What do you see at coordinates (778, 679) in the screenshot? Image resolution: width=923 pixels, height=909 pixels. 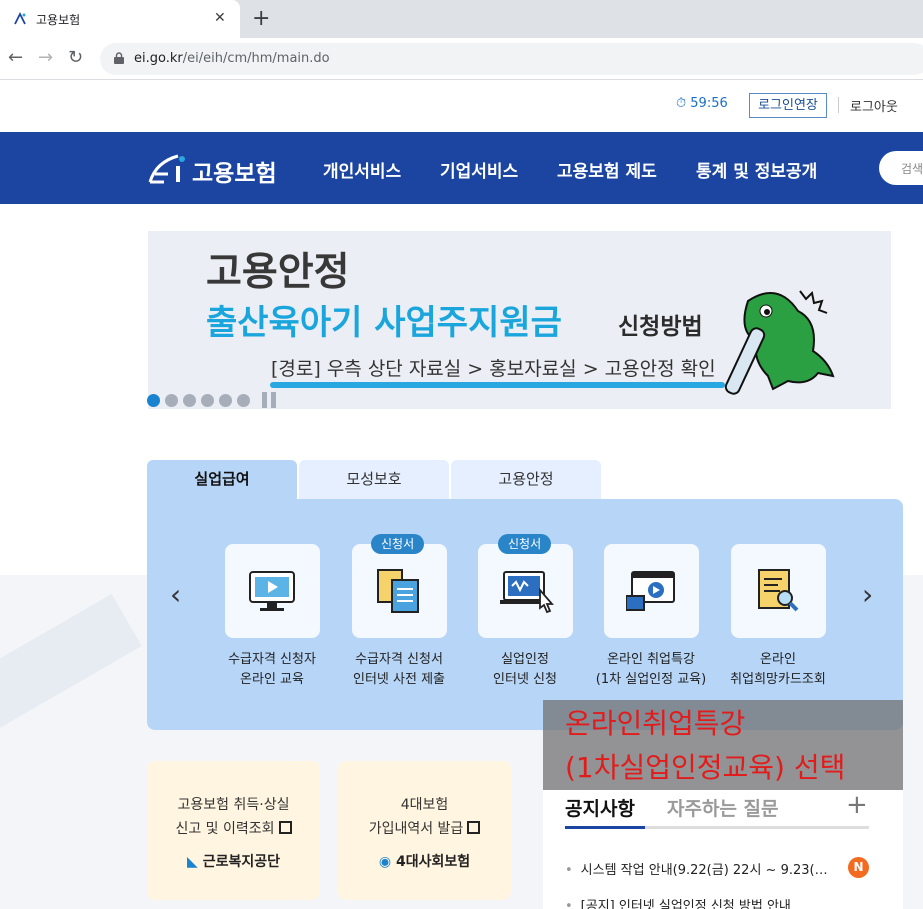 I see `service-label-line2: 취업희망카드조회` at bounding box center [778, 679].